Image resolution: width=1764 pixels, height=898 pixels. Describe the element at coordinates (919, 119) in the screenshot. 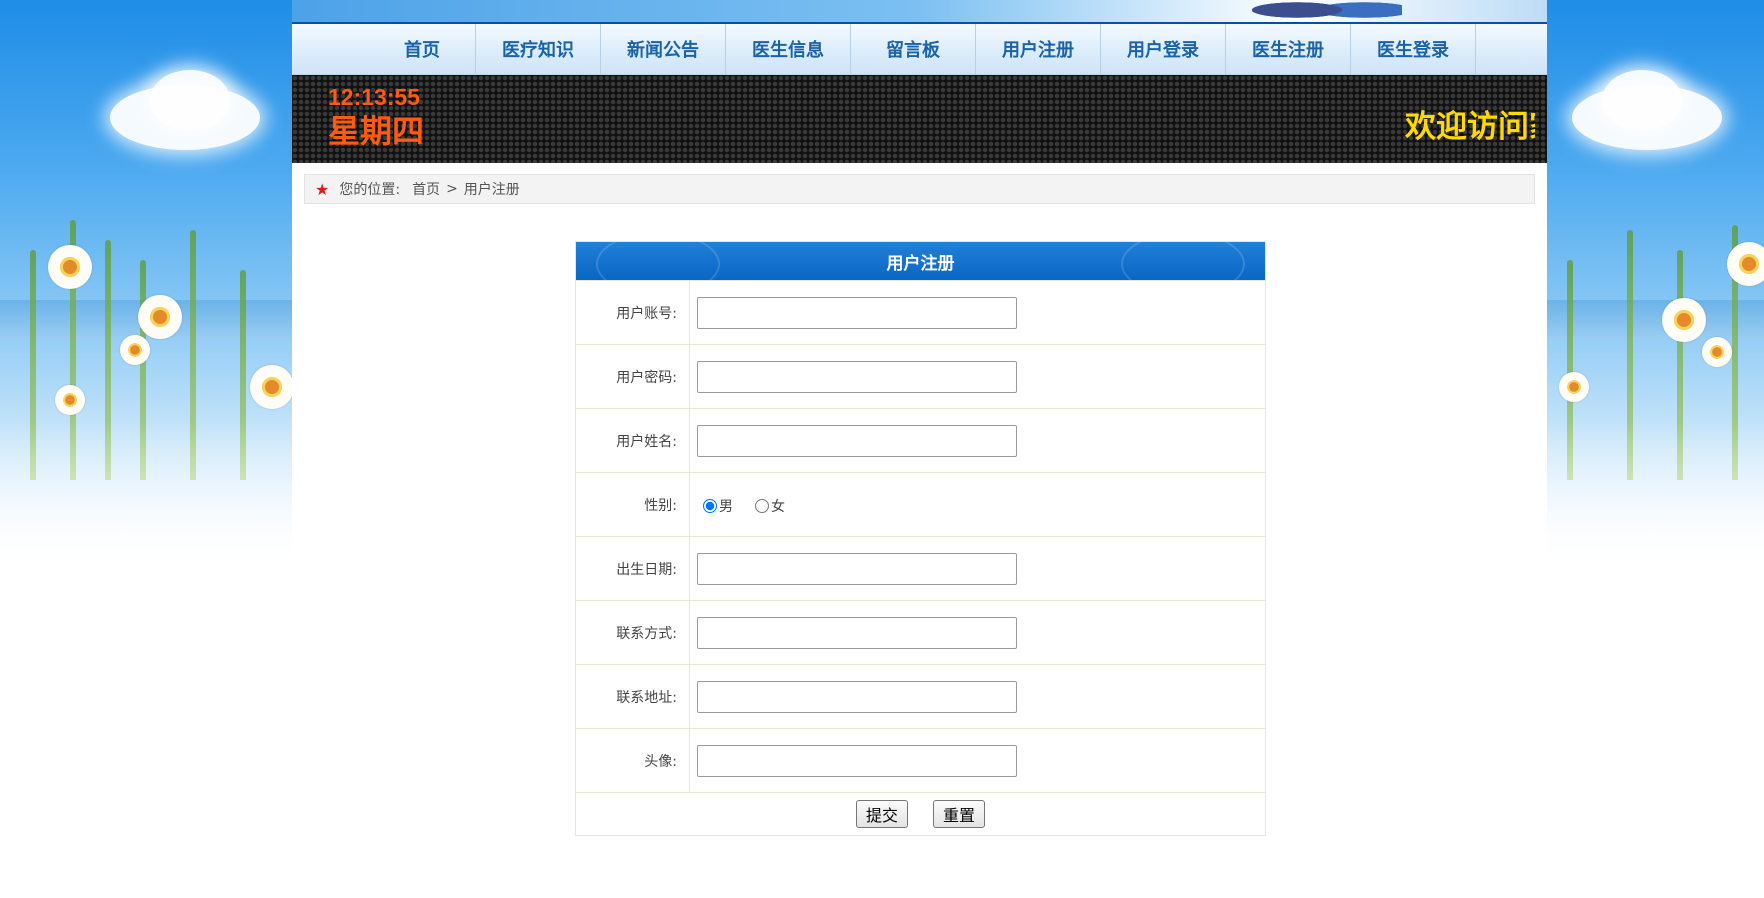

I see `led-ticker: 12:13:55 星期四 欢迎访问家` at that location.